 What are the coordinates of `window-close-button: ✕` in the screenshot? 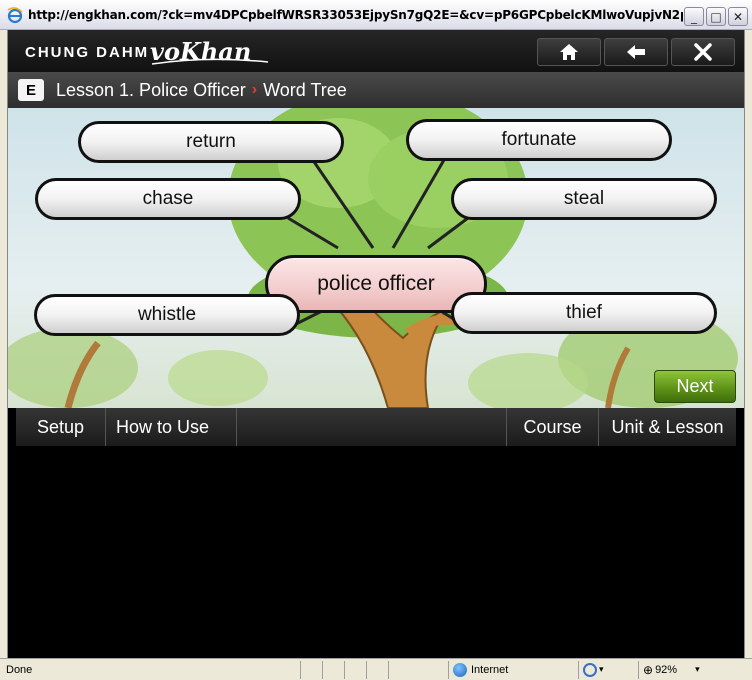 It's located at (738, 16).